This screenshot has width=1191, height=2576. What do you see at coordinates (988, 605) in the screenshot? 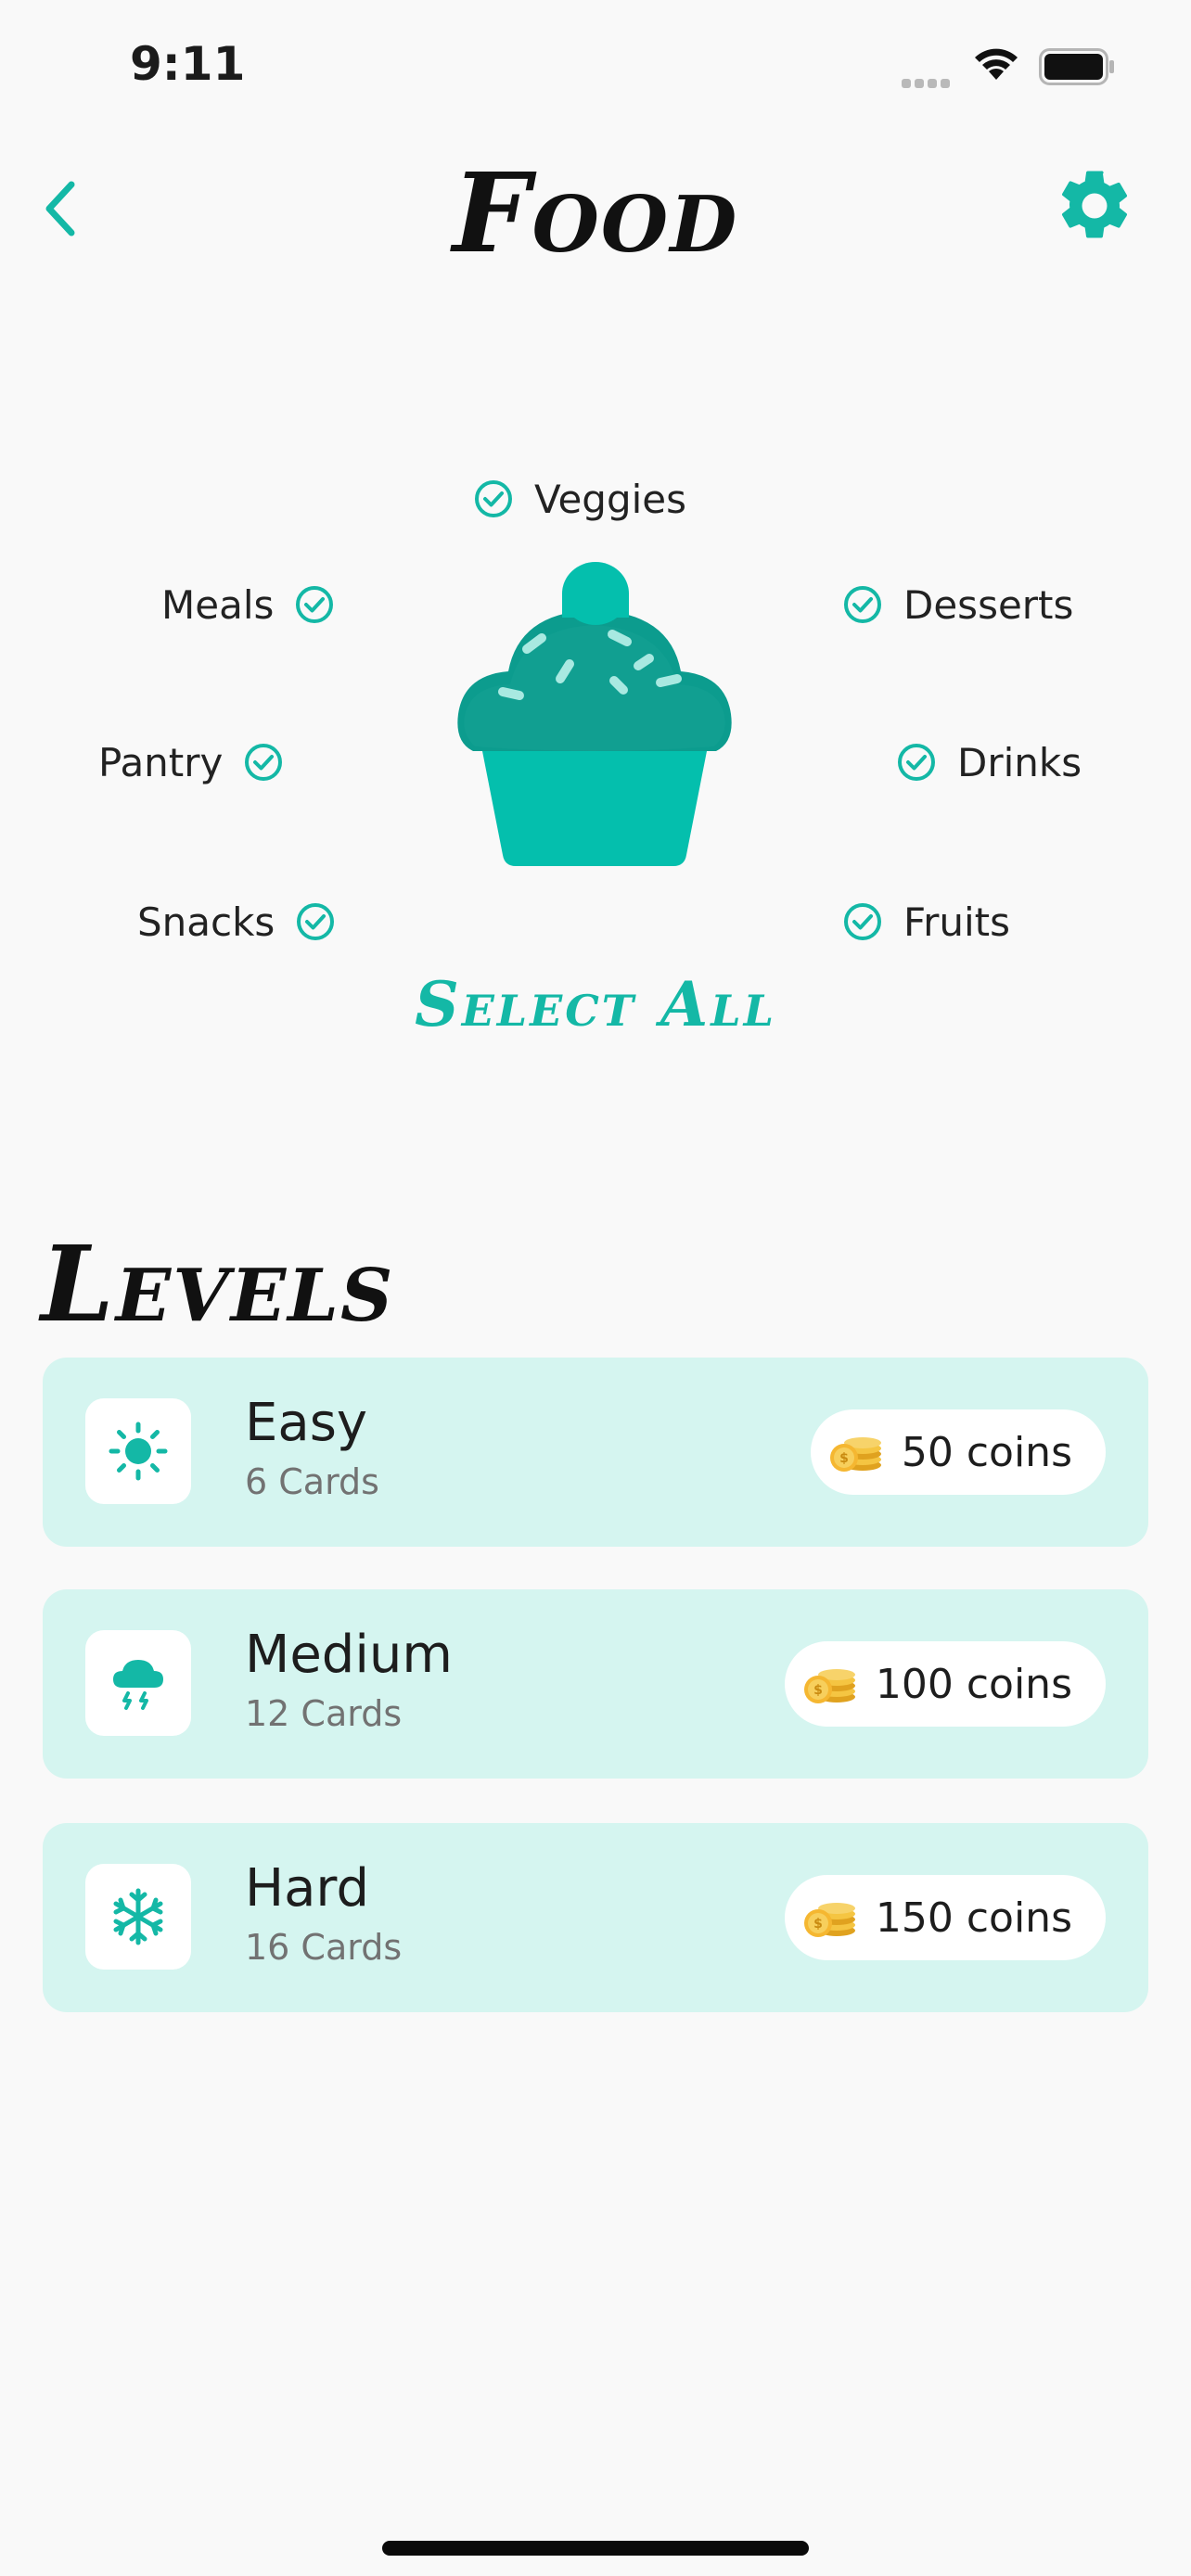
I see `category-label: Desserts` at bounding box center [988, 605].